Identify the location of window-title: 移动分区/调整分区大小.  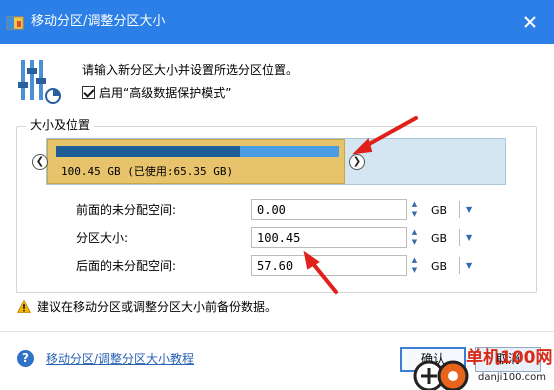
(98, 21).